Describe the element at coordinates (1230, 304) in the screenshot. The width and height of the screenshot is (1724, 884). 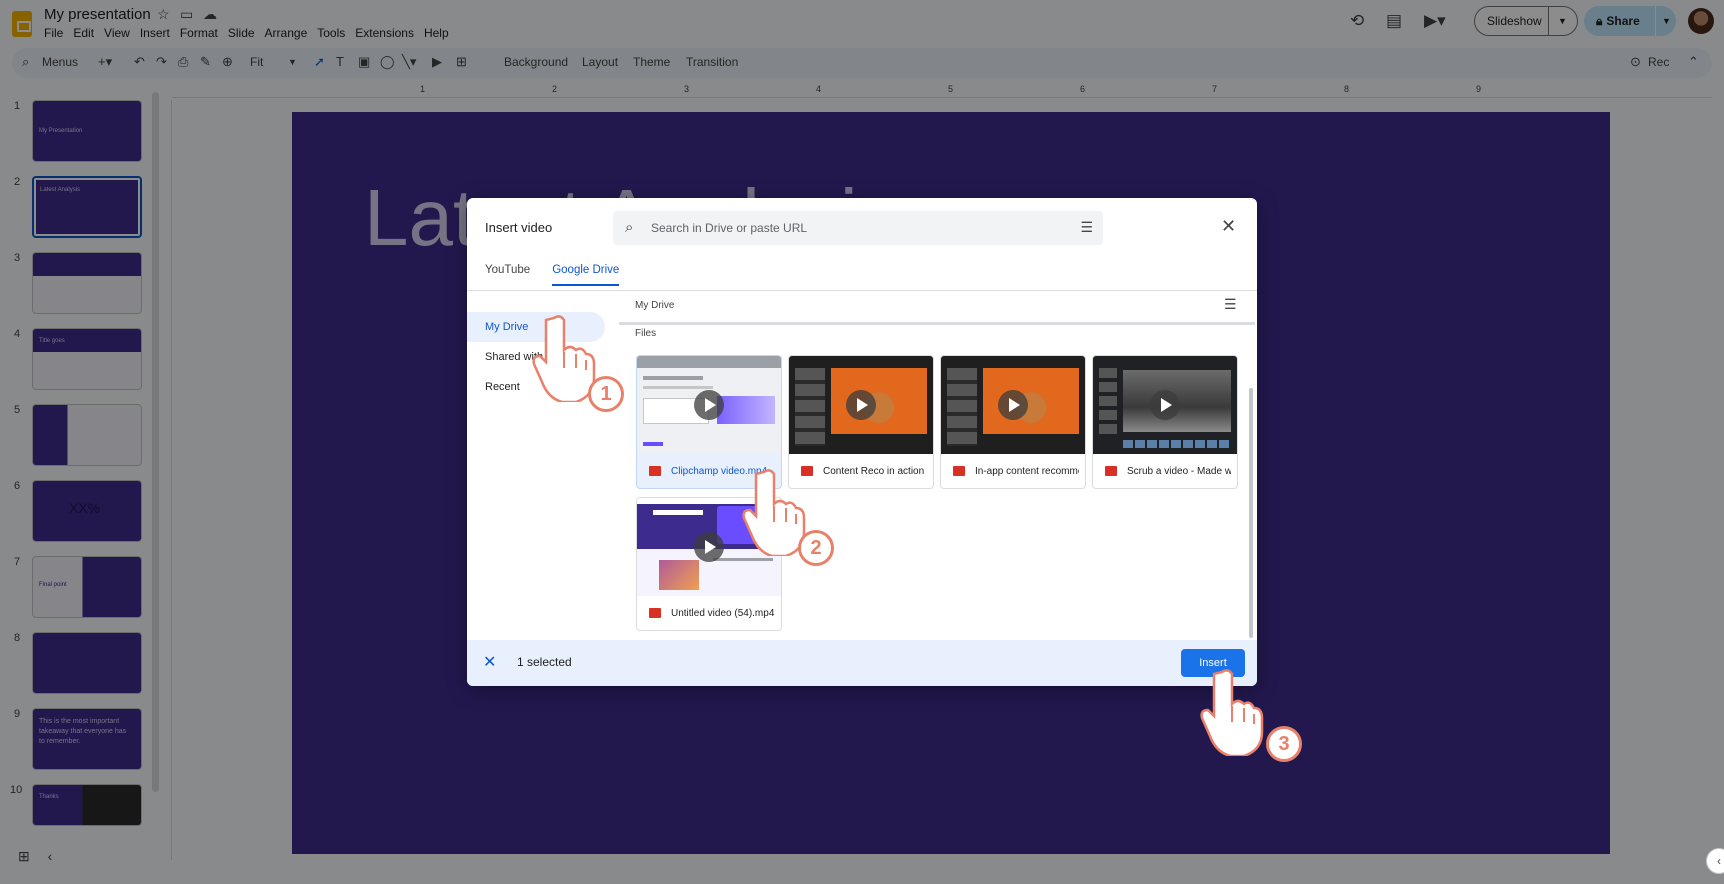
I see `list-view-icon: ☰` at that location.